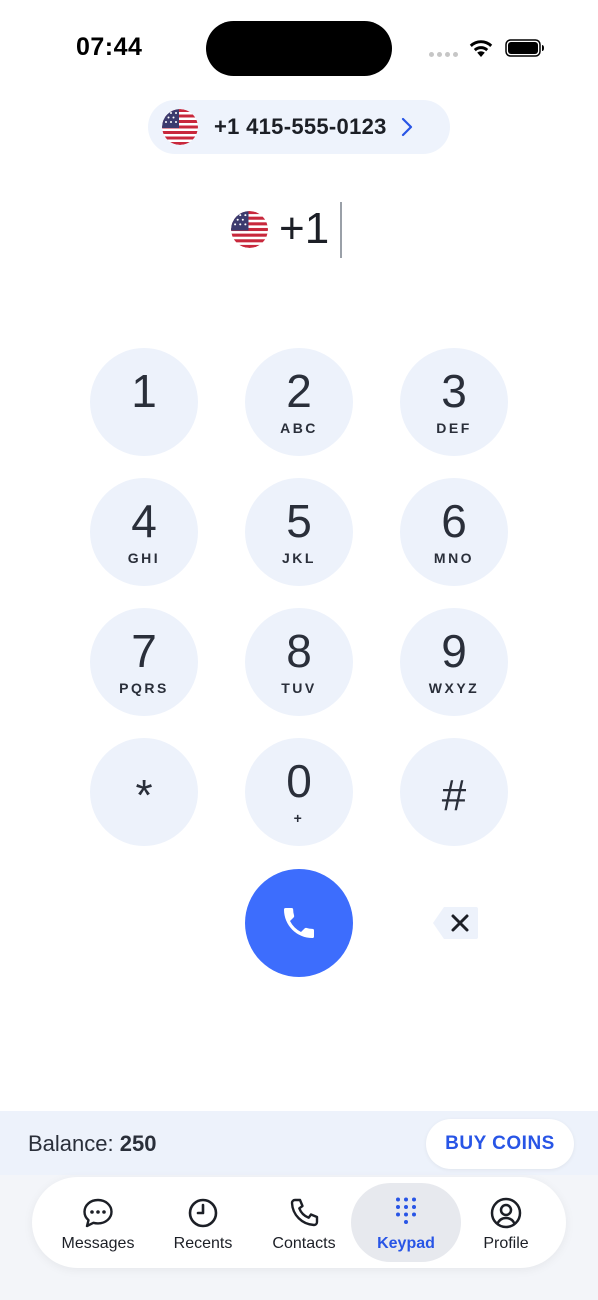  I want to click on key-4: 4 GHI, so click(144, 532).